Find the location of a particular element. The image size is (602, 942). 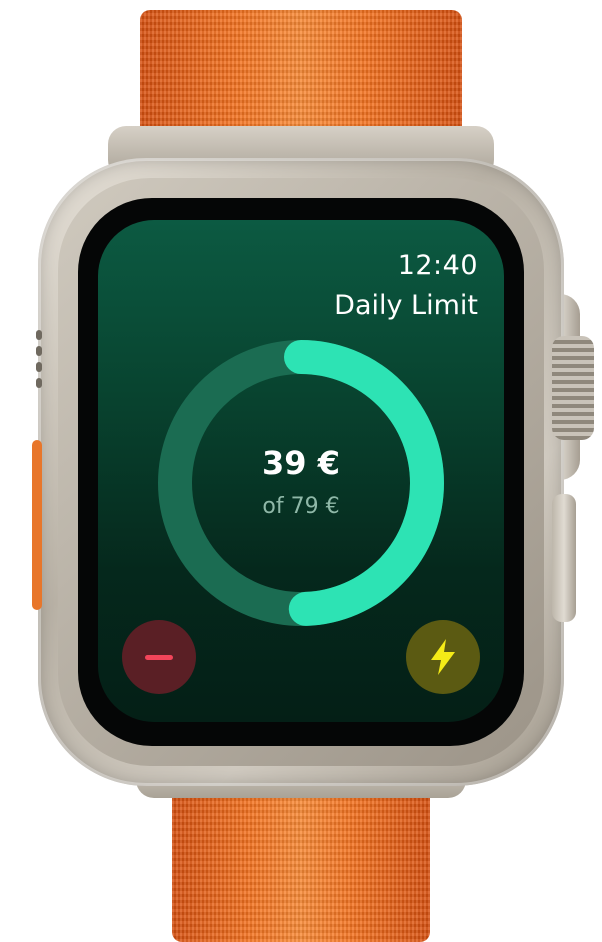

boost-button is located at coordinates (443, 657).